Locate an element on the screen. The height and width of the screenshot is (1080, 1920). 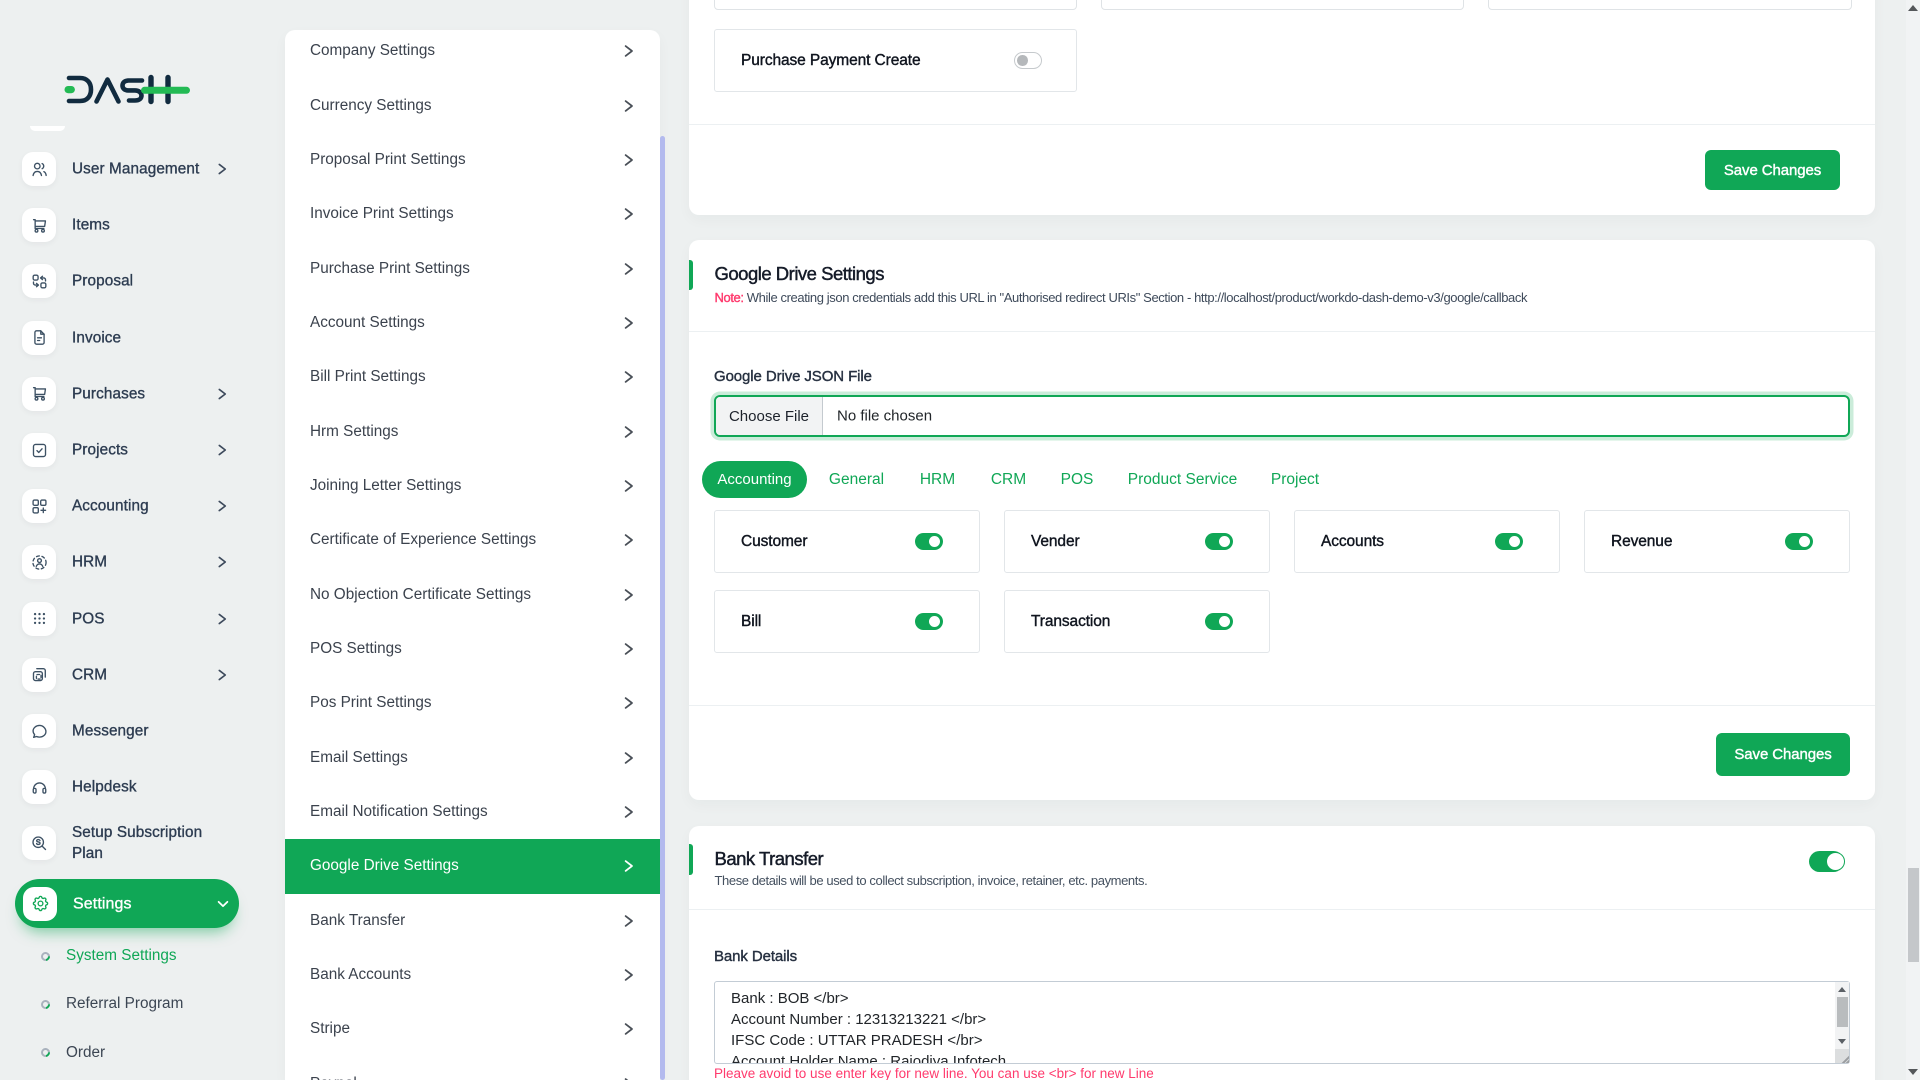
settings-menu-item-stripe: Stripe is located at coordinates (472, 1029).